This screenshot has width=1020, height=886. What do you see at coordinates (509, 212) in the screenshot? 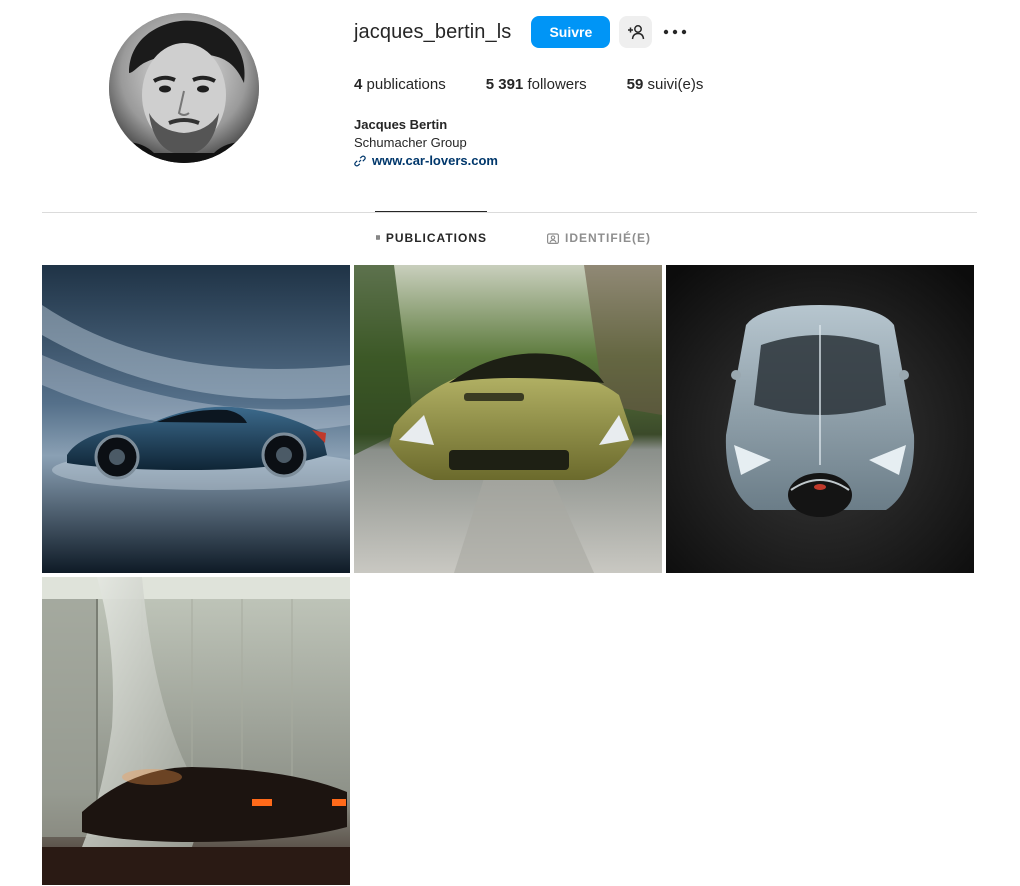
I see `tabs-divider` at bounding box center [509, 212].